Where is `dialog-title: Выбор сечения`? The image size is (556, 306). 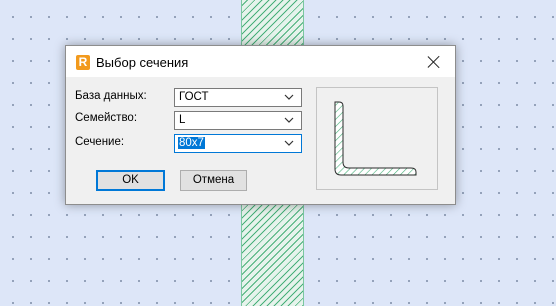 dialog-title: Выбор сечения is located at coordinates (142, 62).